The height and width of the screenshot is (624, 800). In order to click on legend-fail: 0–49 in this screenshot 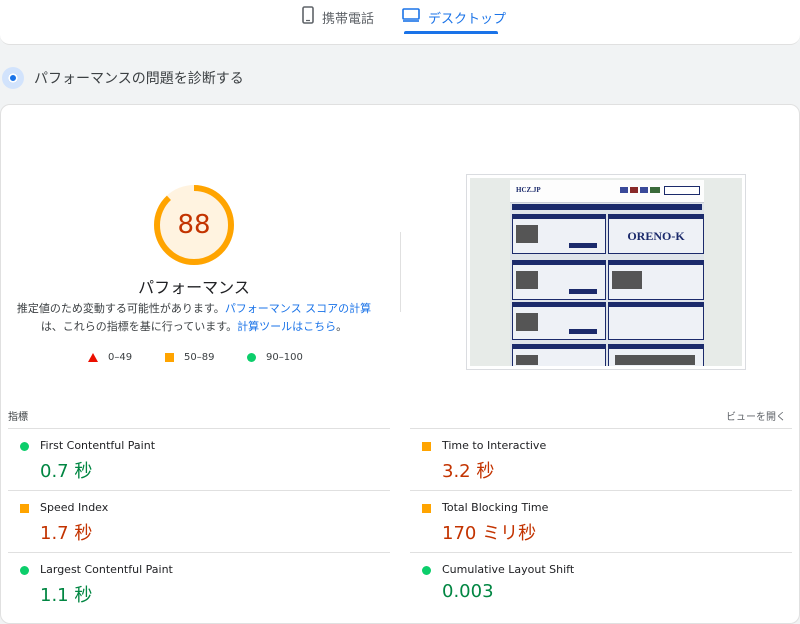, I will do `click(110, 357)`.